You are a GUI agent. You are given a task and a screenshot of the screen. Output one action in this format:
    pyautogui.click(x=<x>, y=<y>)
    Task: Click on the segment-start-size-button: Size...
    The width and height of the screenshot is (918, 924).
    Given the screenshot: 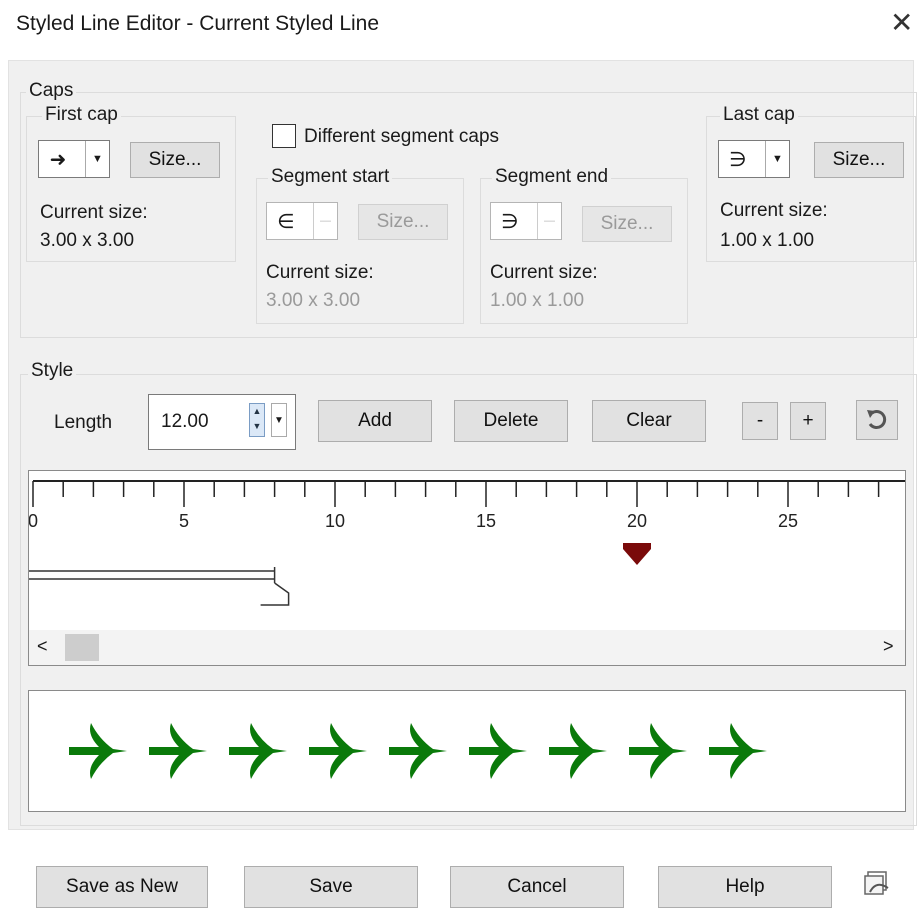 What is the action you would take?
    pyautogui.click(x=403, y=222)
    